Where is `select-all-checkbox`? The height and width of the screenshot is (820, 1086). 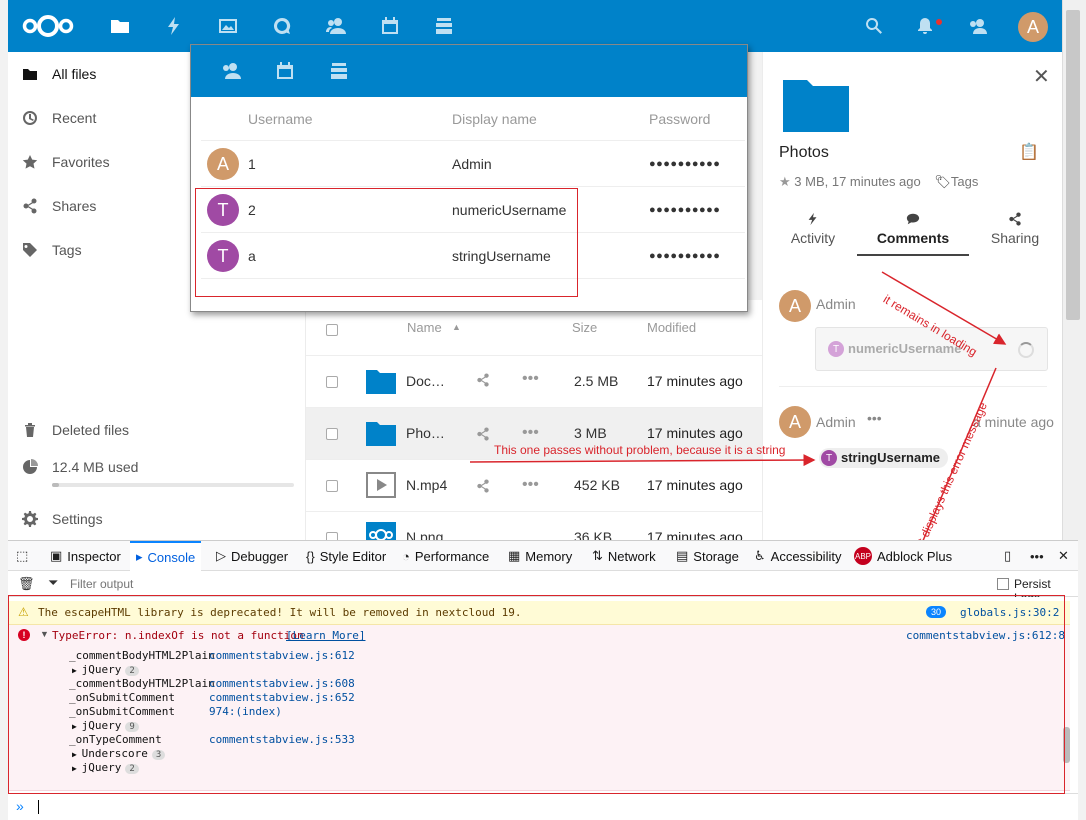 select-all-checkbox is located at coordinates (332, 330).